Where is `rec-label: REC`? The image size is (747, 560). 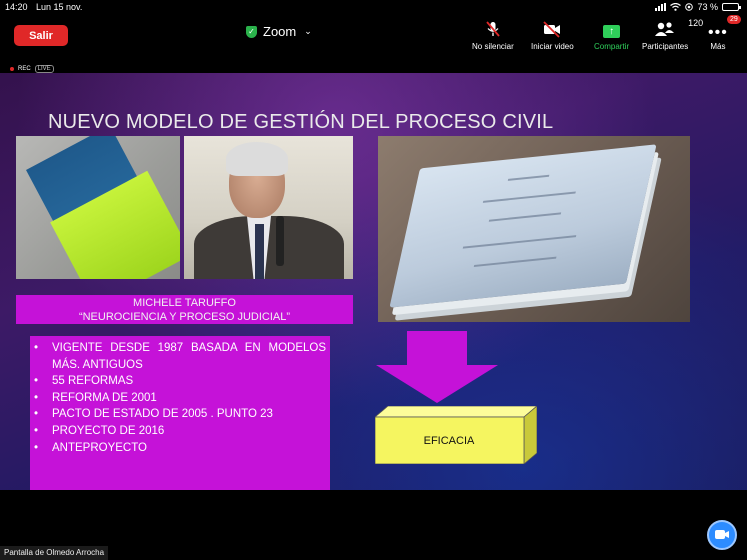
rec-label: REC is located at coordinates (24, 69).